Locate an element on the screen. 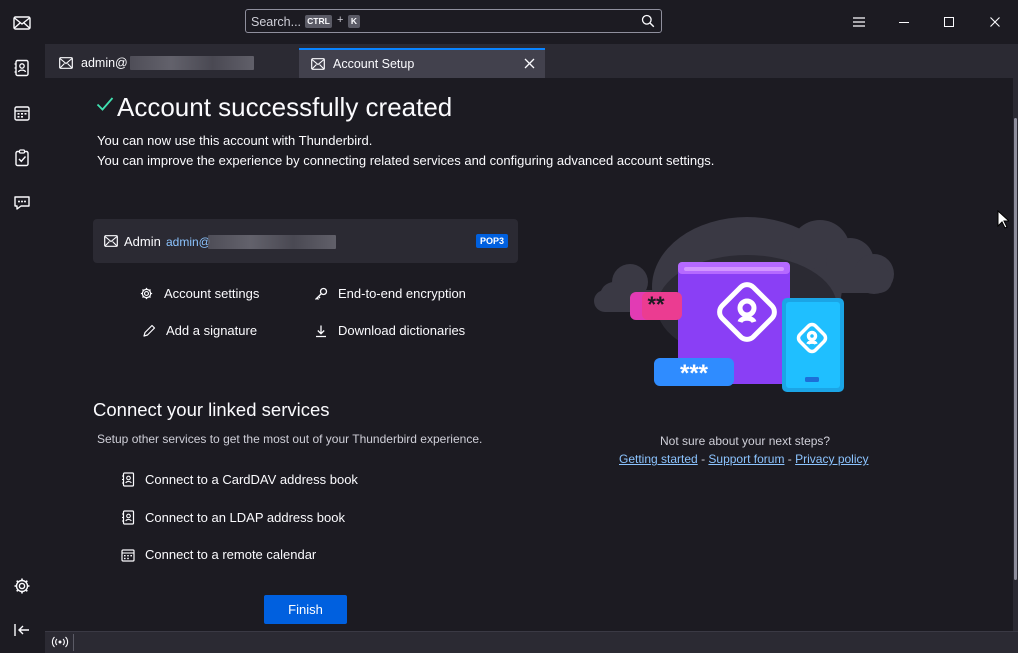 The image size is (1018, 653). k-key-badge: K is located at coordinates (354, 21).